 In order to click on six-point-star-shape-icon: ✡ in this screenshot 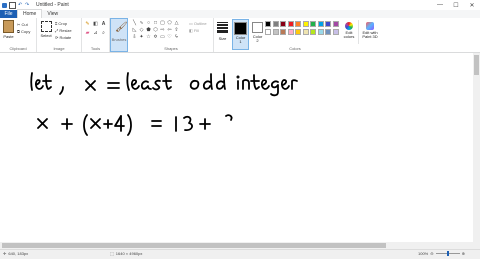, I will do `click(155, 37)`.